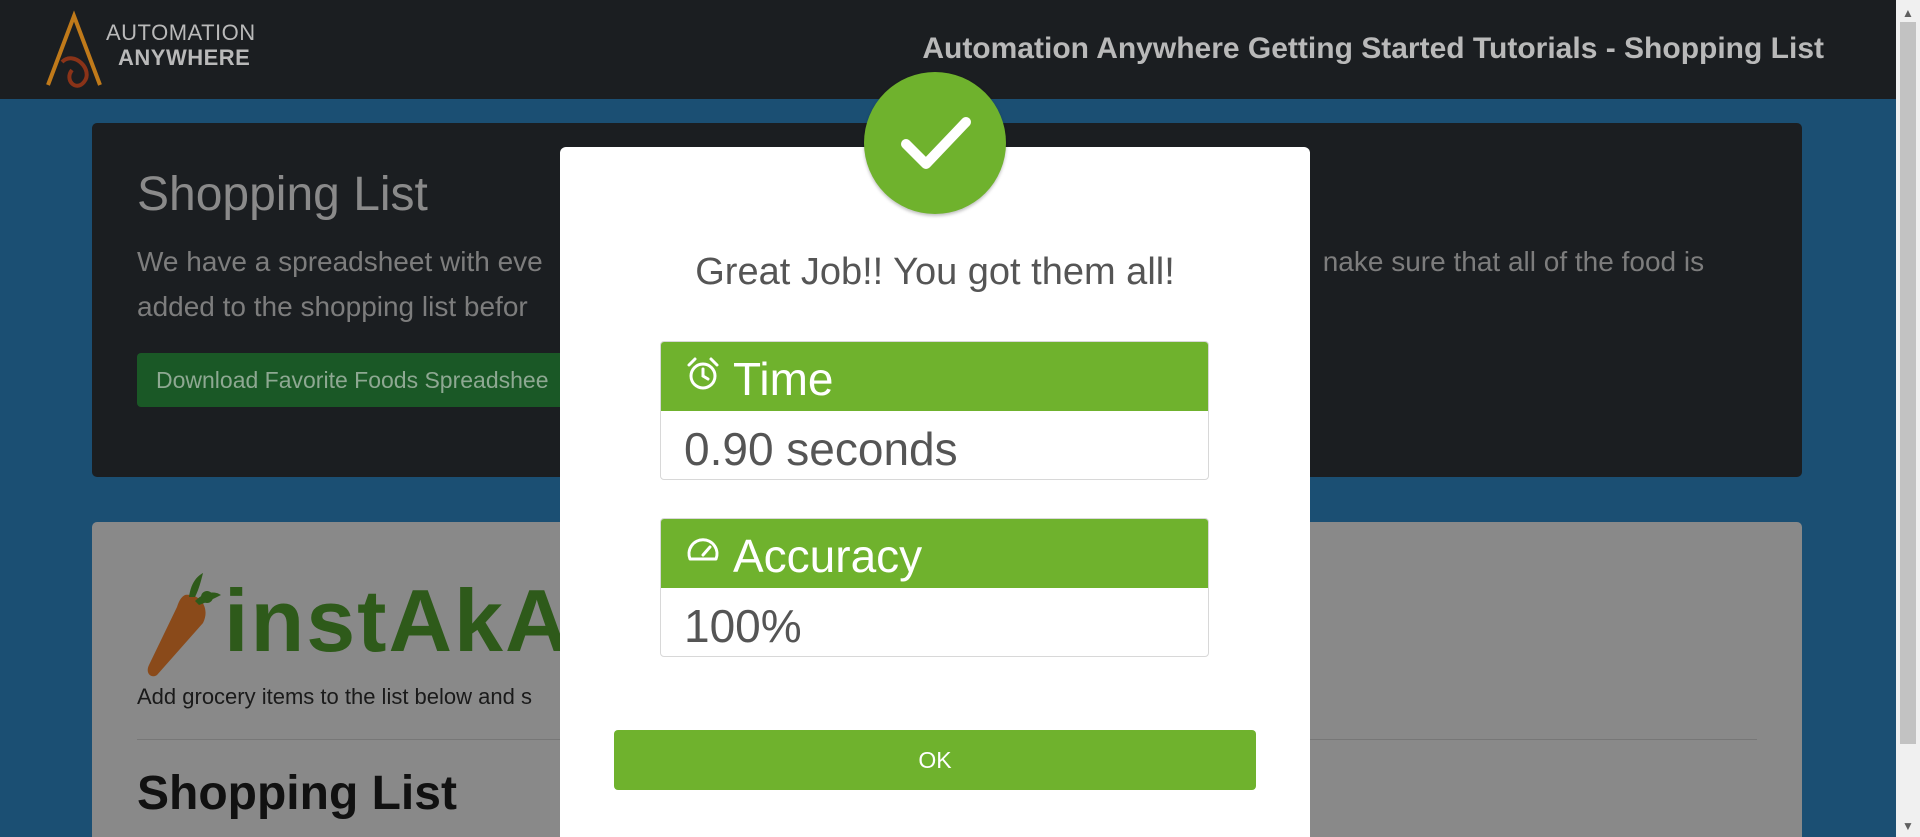  Describe the element at coordinates (340, 261) in the screenshot. I see `hero-desc-line1-left: We have a spreadsheet with eve` at that location.